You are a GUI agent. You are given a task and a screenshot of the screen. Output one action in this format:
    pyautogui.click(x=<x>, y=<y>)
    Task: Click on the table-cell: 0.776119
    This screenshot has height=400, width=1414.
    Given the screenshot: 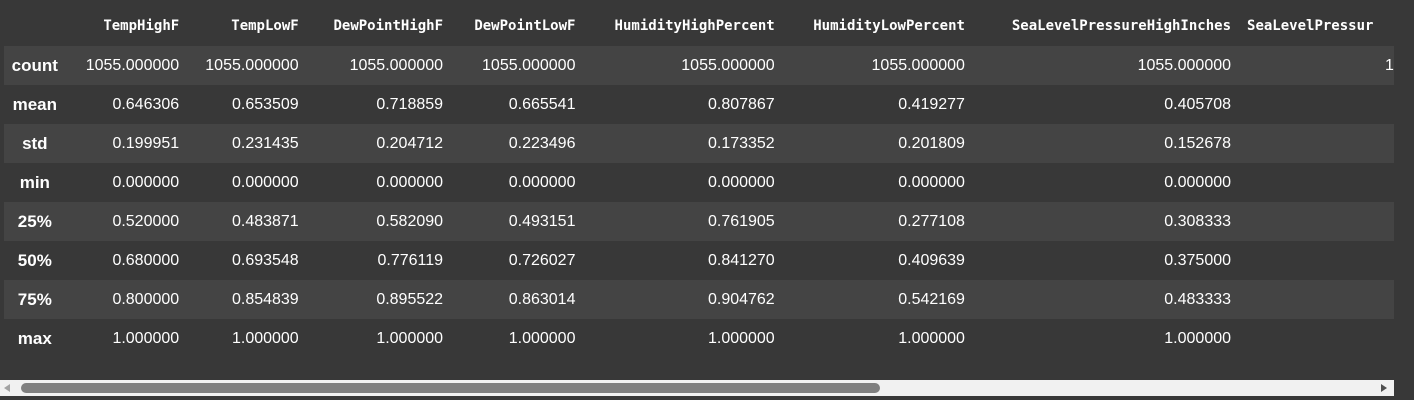 What is the action you would take?
    pyautogui.click(x=410, y=260)
    